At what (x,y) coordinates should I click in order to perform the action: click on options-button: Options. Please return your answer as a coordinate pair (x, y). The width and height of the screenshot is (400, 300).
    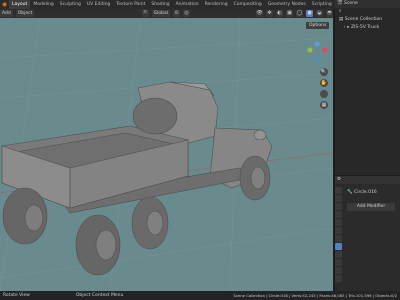
    Looking at the image, I should click on (318, 25).